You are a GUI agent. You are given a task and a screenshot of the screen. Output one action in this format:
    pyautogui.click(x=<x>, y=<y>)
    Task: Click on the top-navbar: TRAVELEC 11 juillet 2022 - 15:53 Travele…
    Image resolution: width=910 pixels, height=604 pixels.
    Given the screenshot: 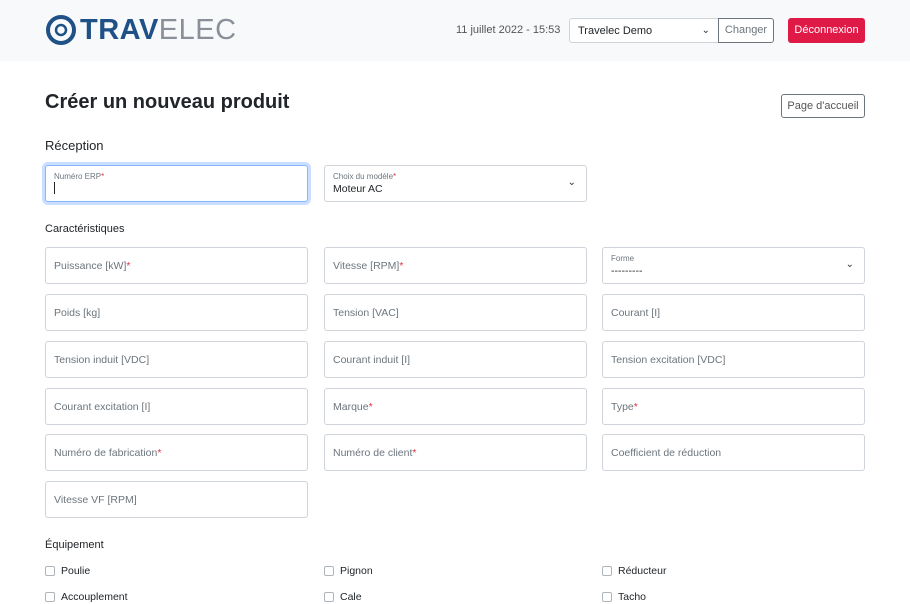 What is the action you would take?
    pyautogui.click(x=455, y=30)
    